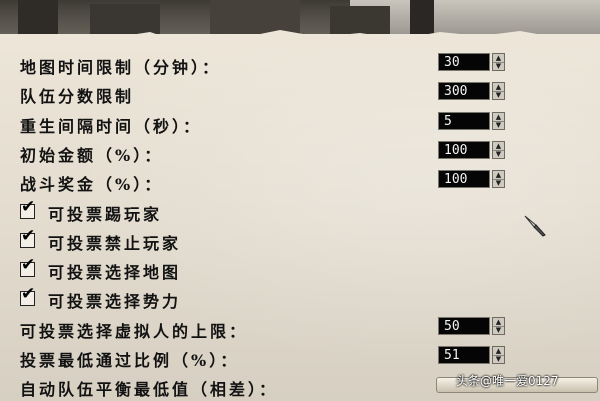  What do you see at coordinates (464, 121) in the screenshot?
I see `setting-number-field: 5` at bounding box center [464, 121].